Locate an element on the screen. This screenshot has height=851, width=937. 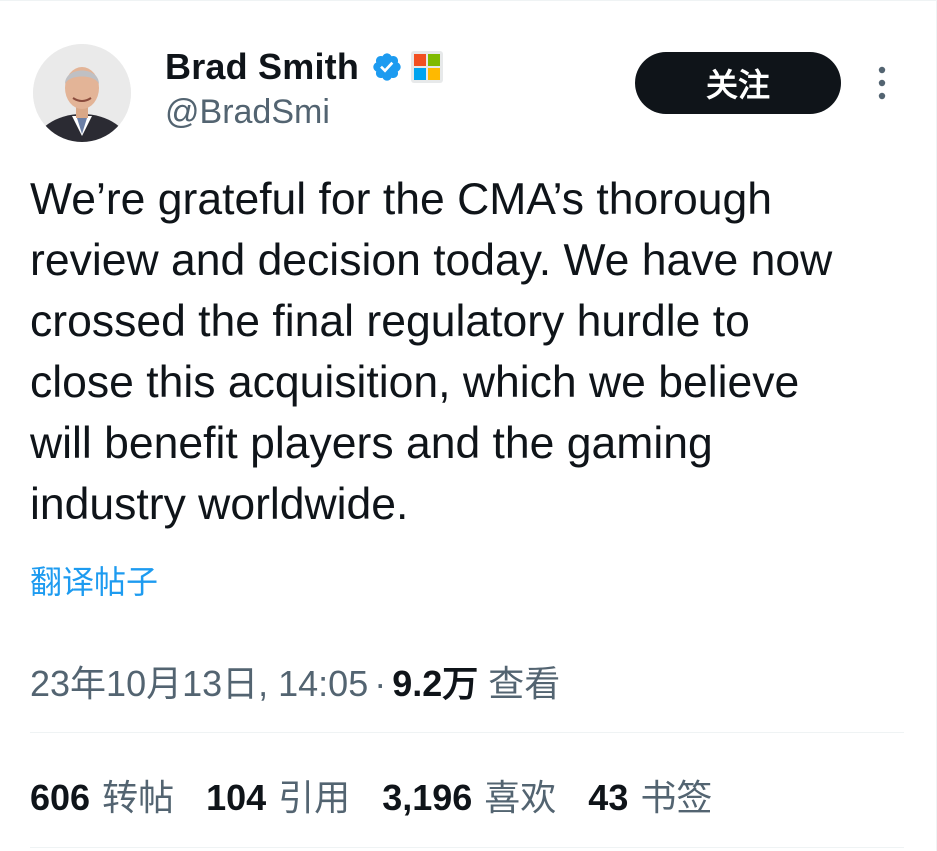
engagement-stats: 606 转帖 104 引用 3,196 喜欢 43 书签 is located at coordinates (387, 795).